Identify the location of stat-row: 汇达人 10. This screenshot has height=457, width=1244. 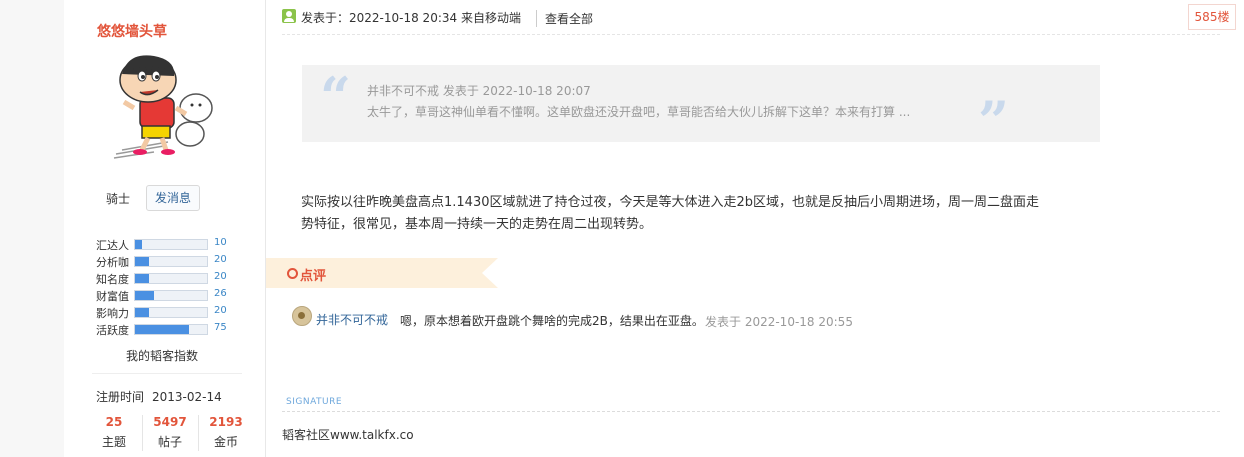
(171, 244).